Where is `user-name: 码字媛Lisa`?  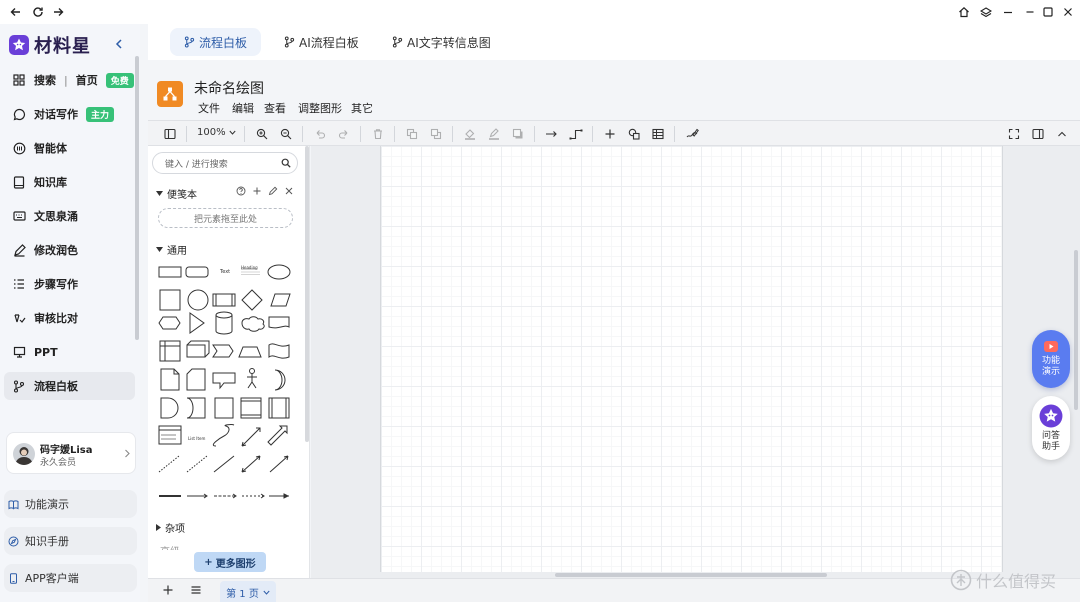
user-name: 码字媛Lisa is located at coordinates (66, 450).